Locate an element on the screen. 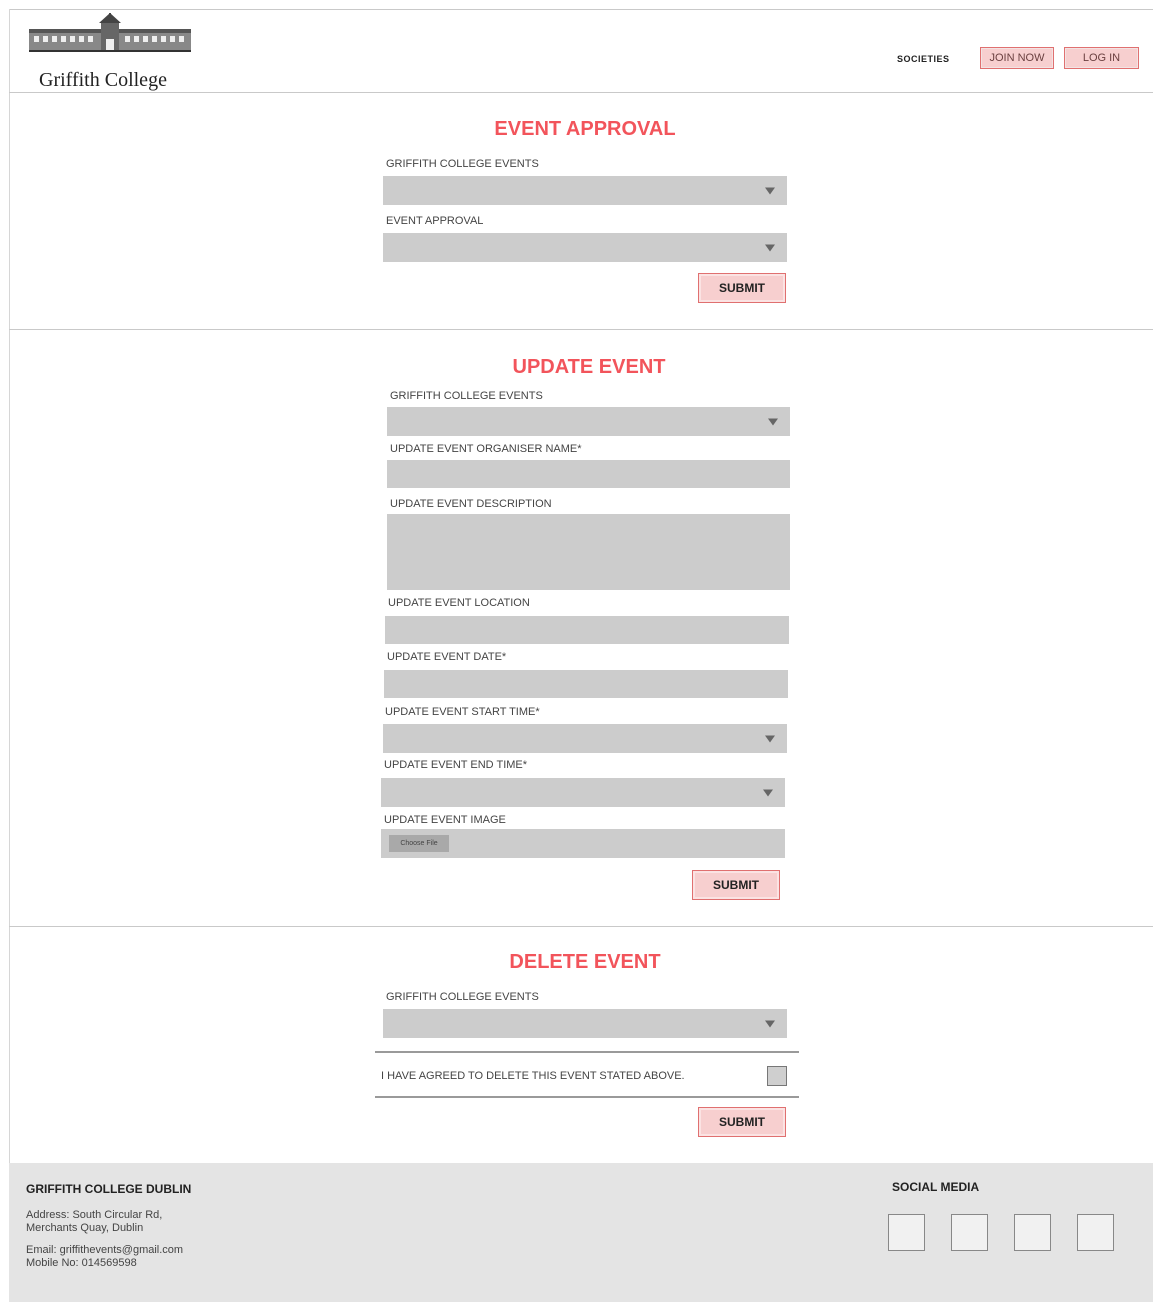 Image resolution: width=1153 pixels, height=1302 pixels. left-border is located at coordinates (9, 586).